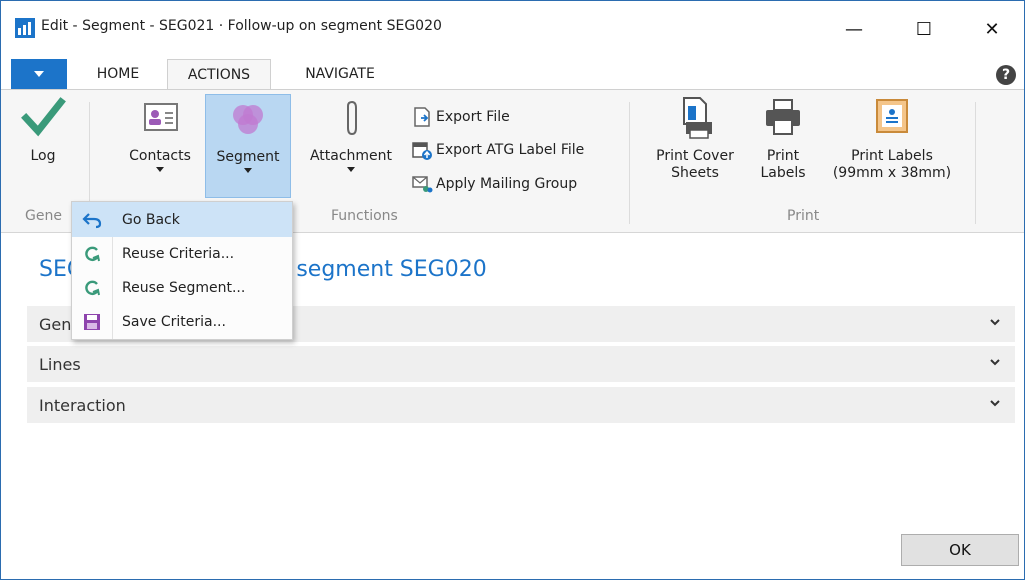 This screenshot has height=581, width=1026. Describe the element at coordinates (510, 150) in the screenshot. I see `export-atg-label: Export ATG Label File` at that location.